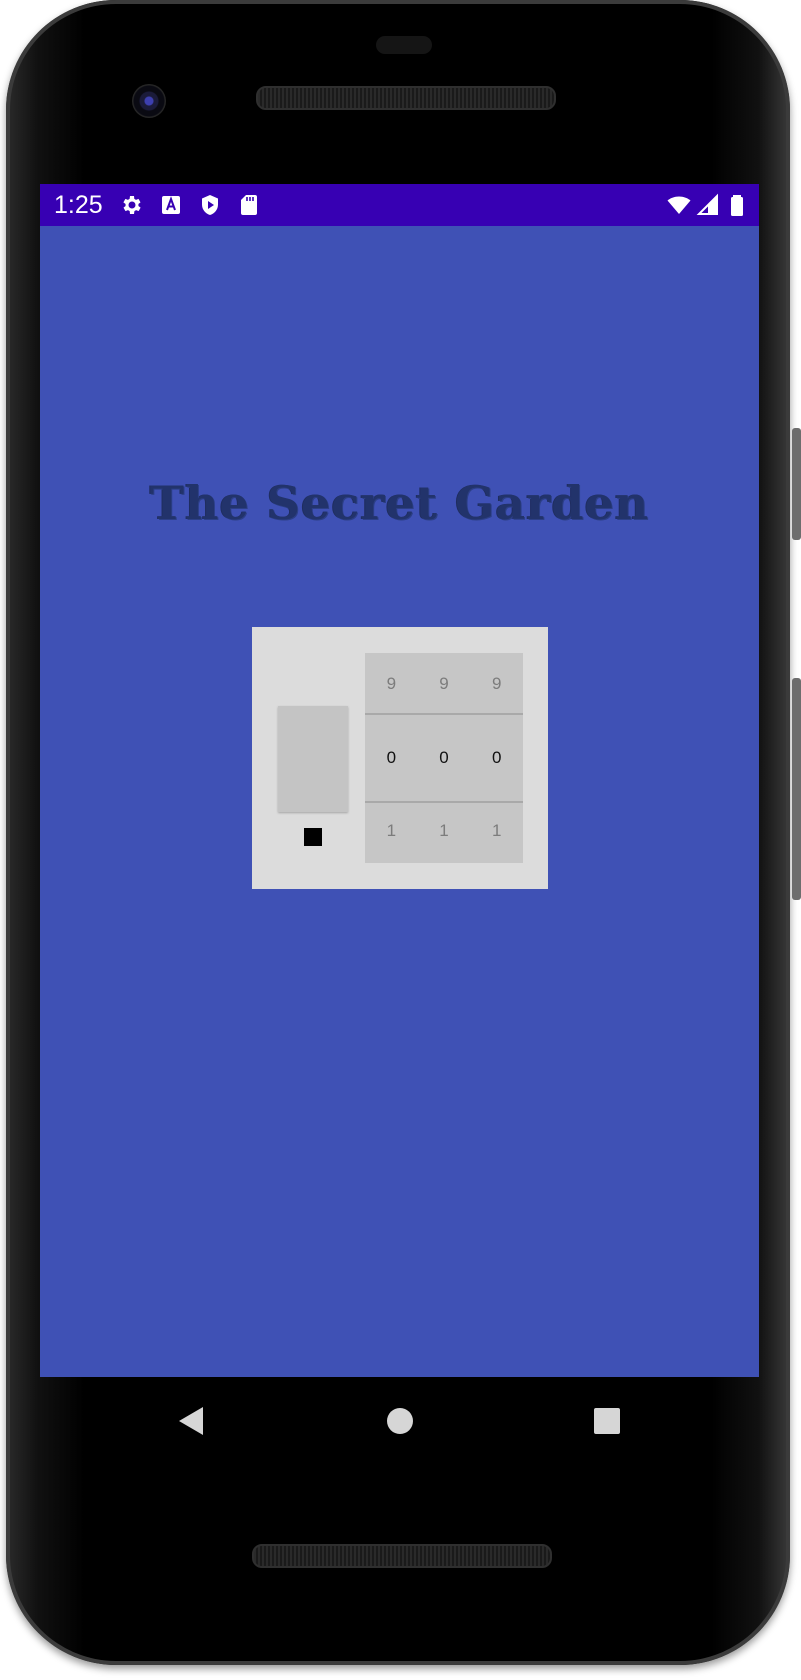  Describe the element at coordinates (400, 1421) in the screenshot. I see `home-icon` at that location.